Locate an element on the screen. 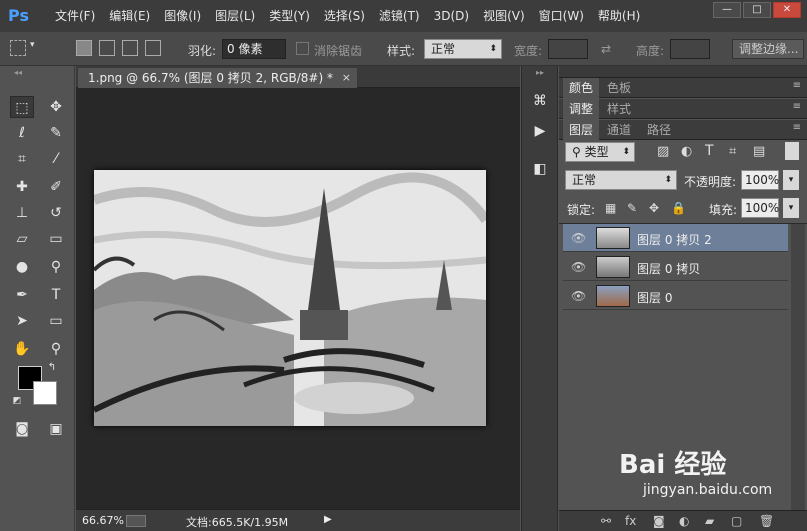 This screenshot has height=531, width=807. new-layer-icon: ▢ is located at coordinates (736, 521).